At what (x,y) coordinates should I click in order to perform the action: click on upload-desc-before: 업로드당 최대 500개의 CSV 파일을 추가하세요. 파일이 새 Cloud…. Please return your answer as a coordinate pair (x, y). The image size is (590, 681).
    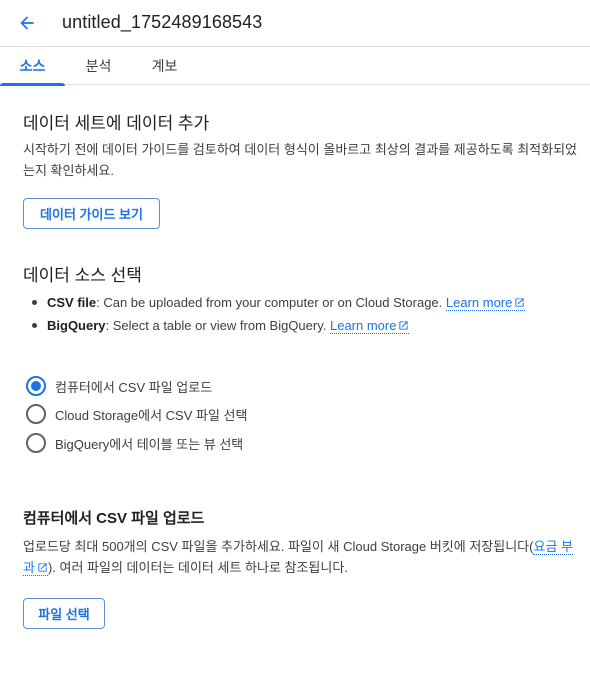
    Looking at the image, I should click on (278, 546).